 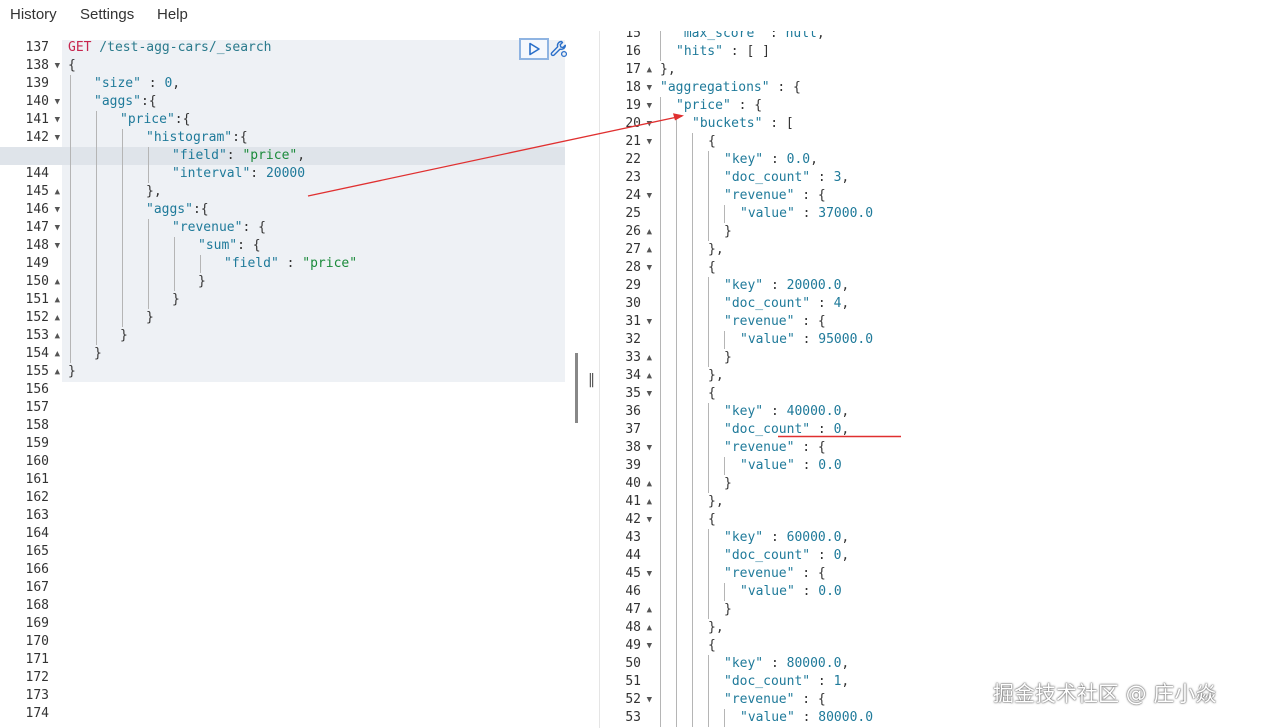 What do you see at coordinates (633, 393) in the screenshot?
I see `line-number: 35` at bounding box center [633, 393].